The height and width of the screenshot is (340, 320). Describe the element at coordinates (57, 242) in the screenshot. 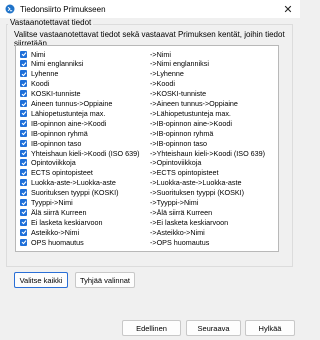

I see `source-field-label: OPS huomautus` at that location.